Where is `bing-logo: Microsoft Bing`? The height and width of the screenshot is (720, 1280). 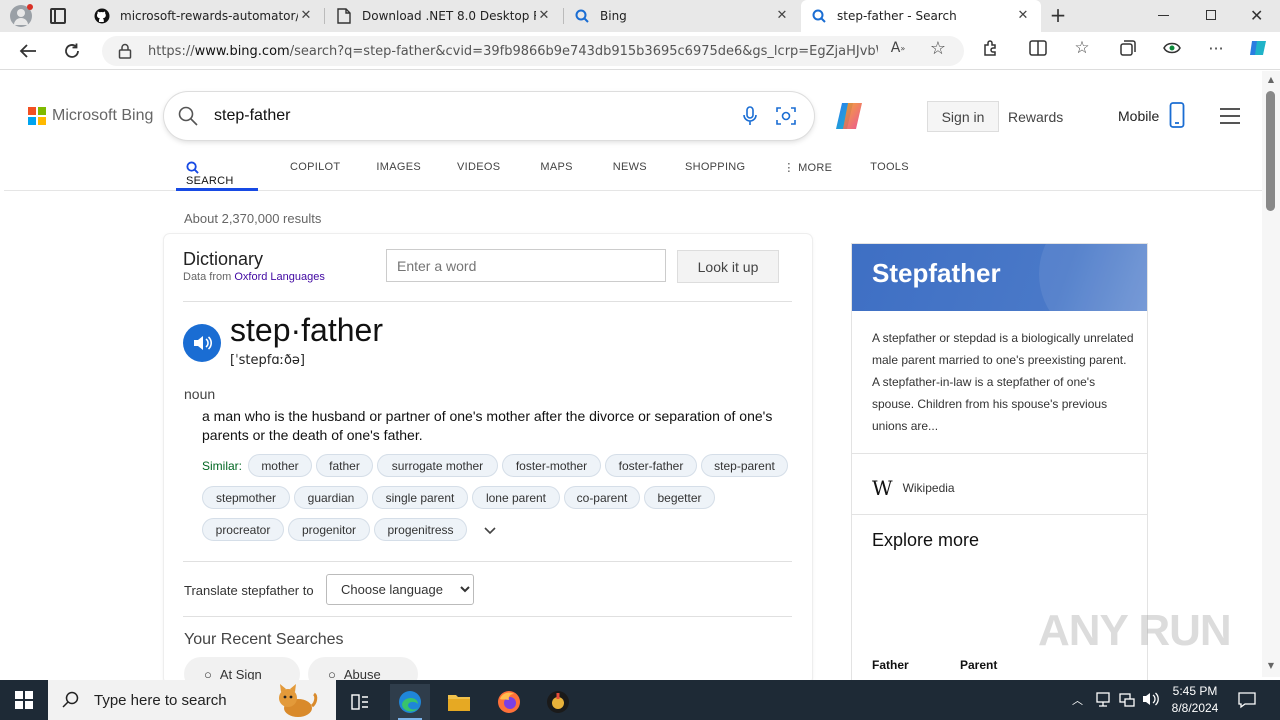 bing-logo: Microsoft Bing is located at coordinates (90, 116).